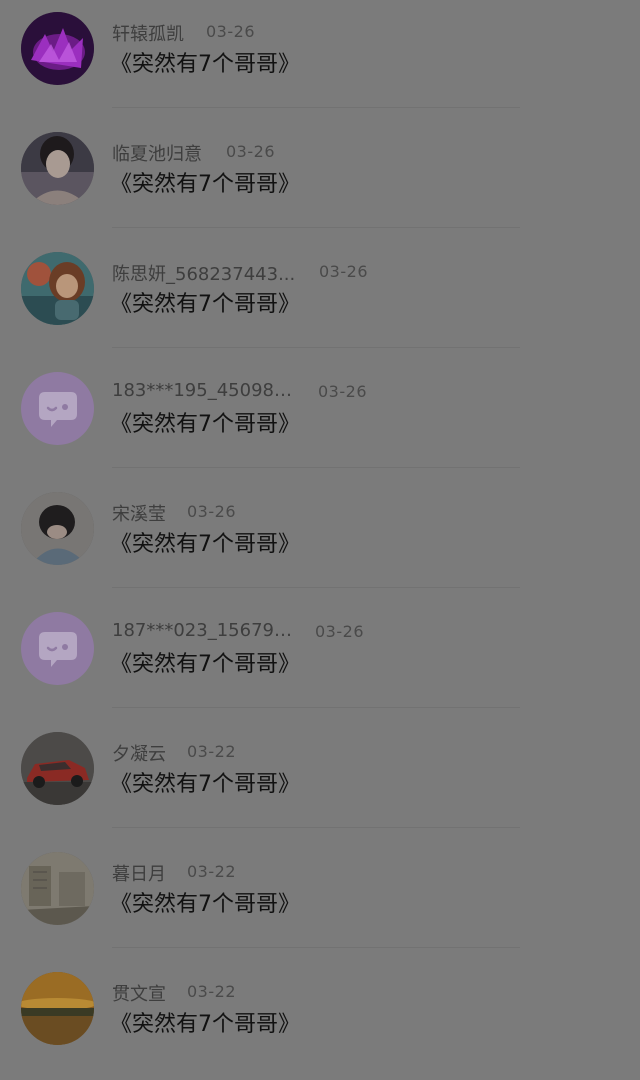 This screenshot has height=1080, width=640. I want to click on comment-item: 夕凝云 03-22 《突然有7个哥哥》, so click(320, 780).